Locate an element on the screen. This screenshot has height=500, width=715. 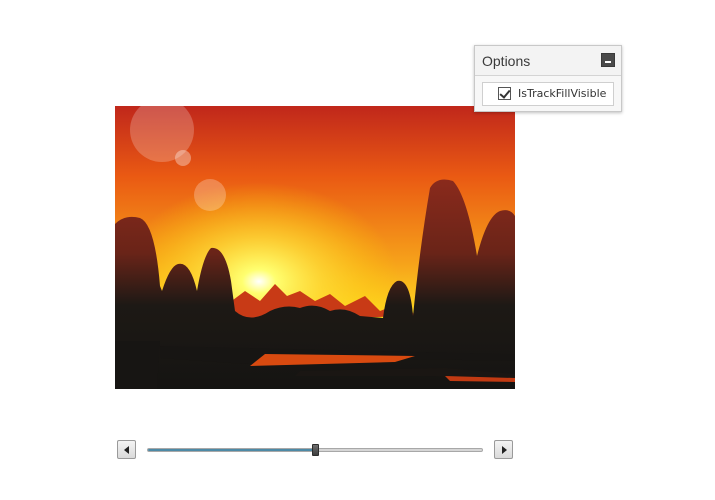
options-panel: Options IsTrackFillVisible is located at coordinates (548, 78).